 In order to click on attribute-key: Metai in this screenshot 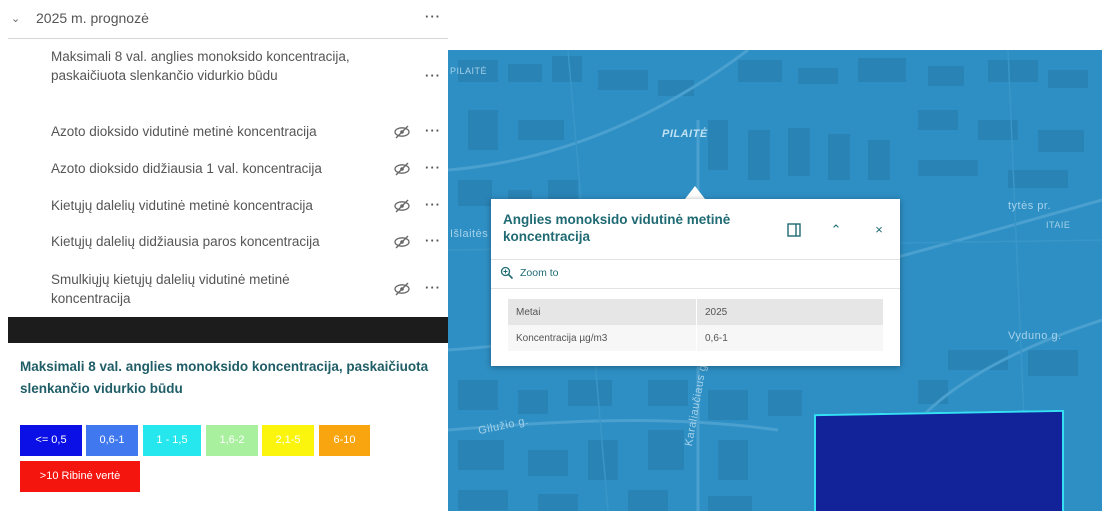, I will do `click(602, 312)`.